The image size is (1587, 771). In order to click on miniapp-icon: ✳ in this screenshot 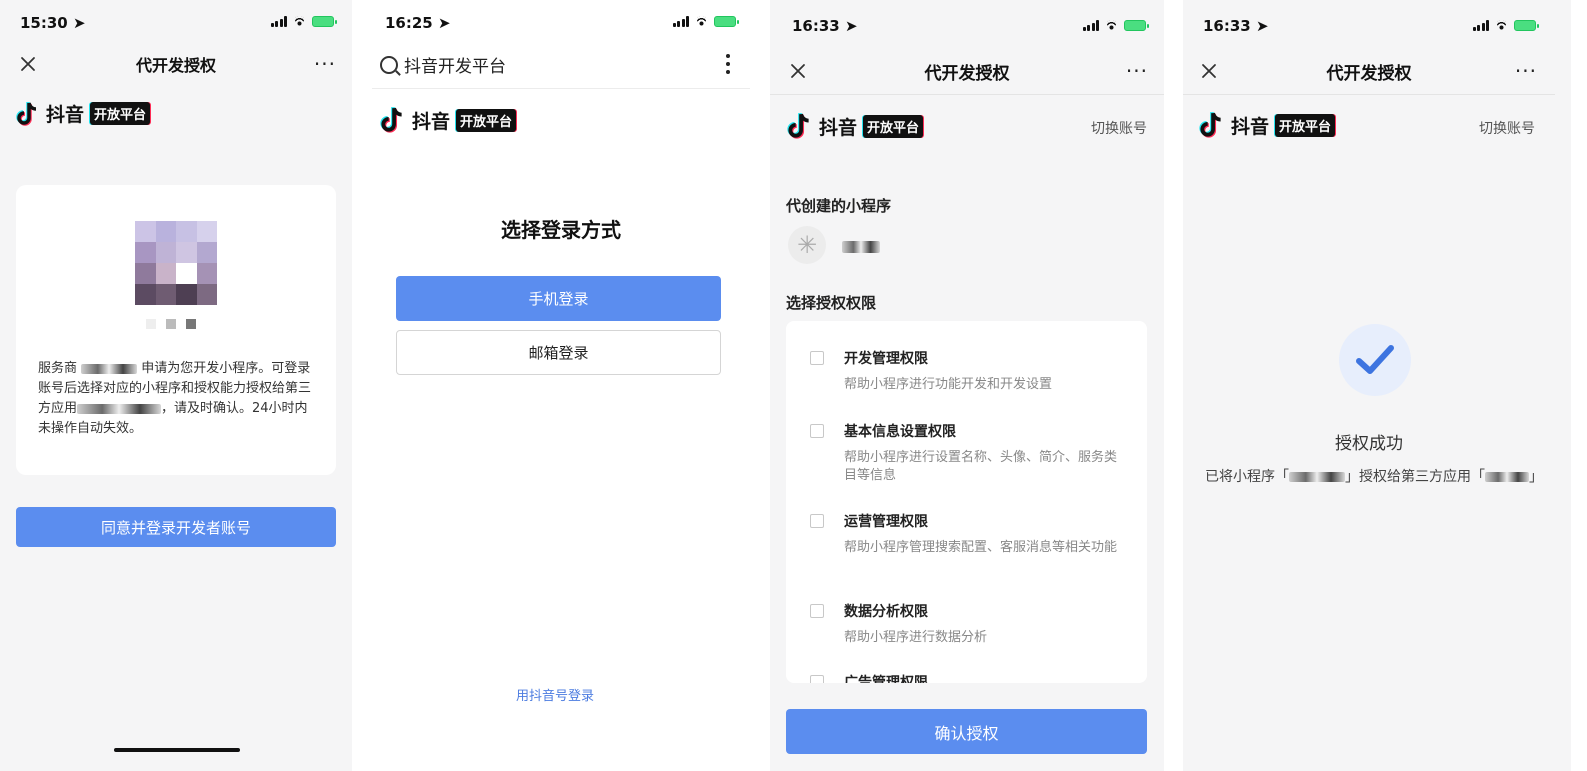, I will do `click(807, 245)`.